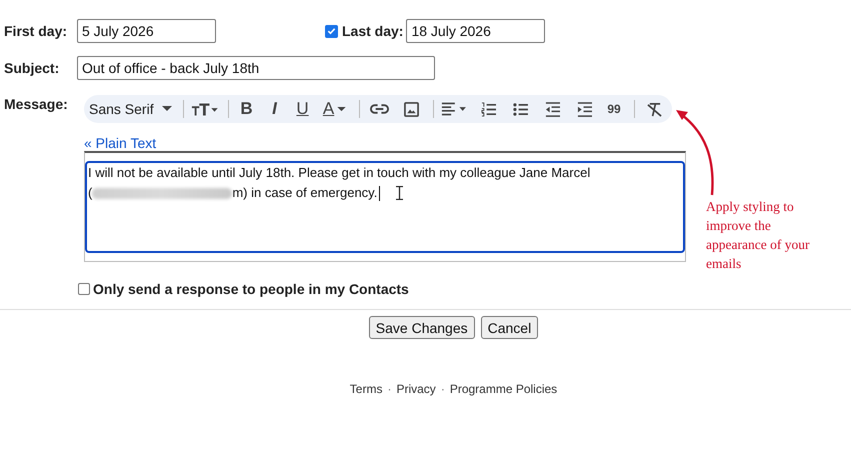 This screenshot has height=465, width=851. I want to click on footer-link: Privacy, so click(416, 389).